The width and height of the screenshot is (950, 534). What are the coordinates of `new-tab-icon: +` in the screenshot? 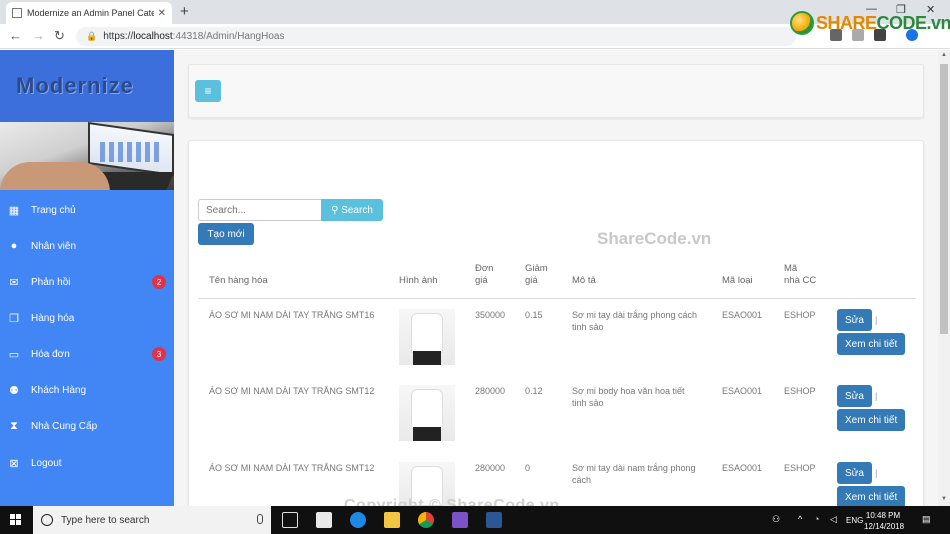 It's located at (184, 11).